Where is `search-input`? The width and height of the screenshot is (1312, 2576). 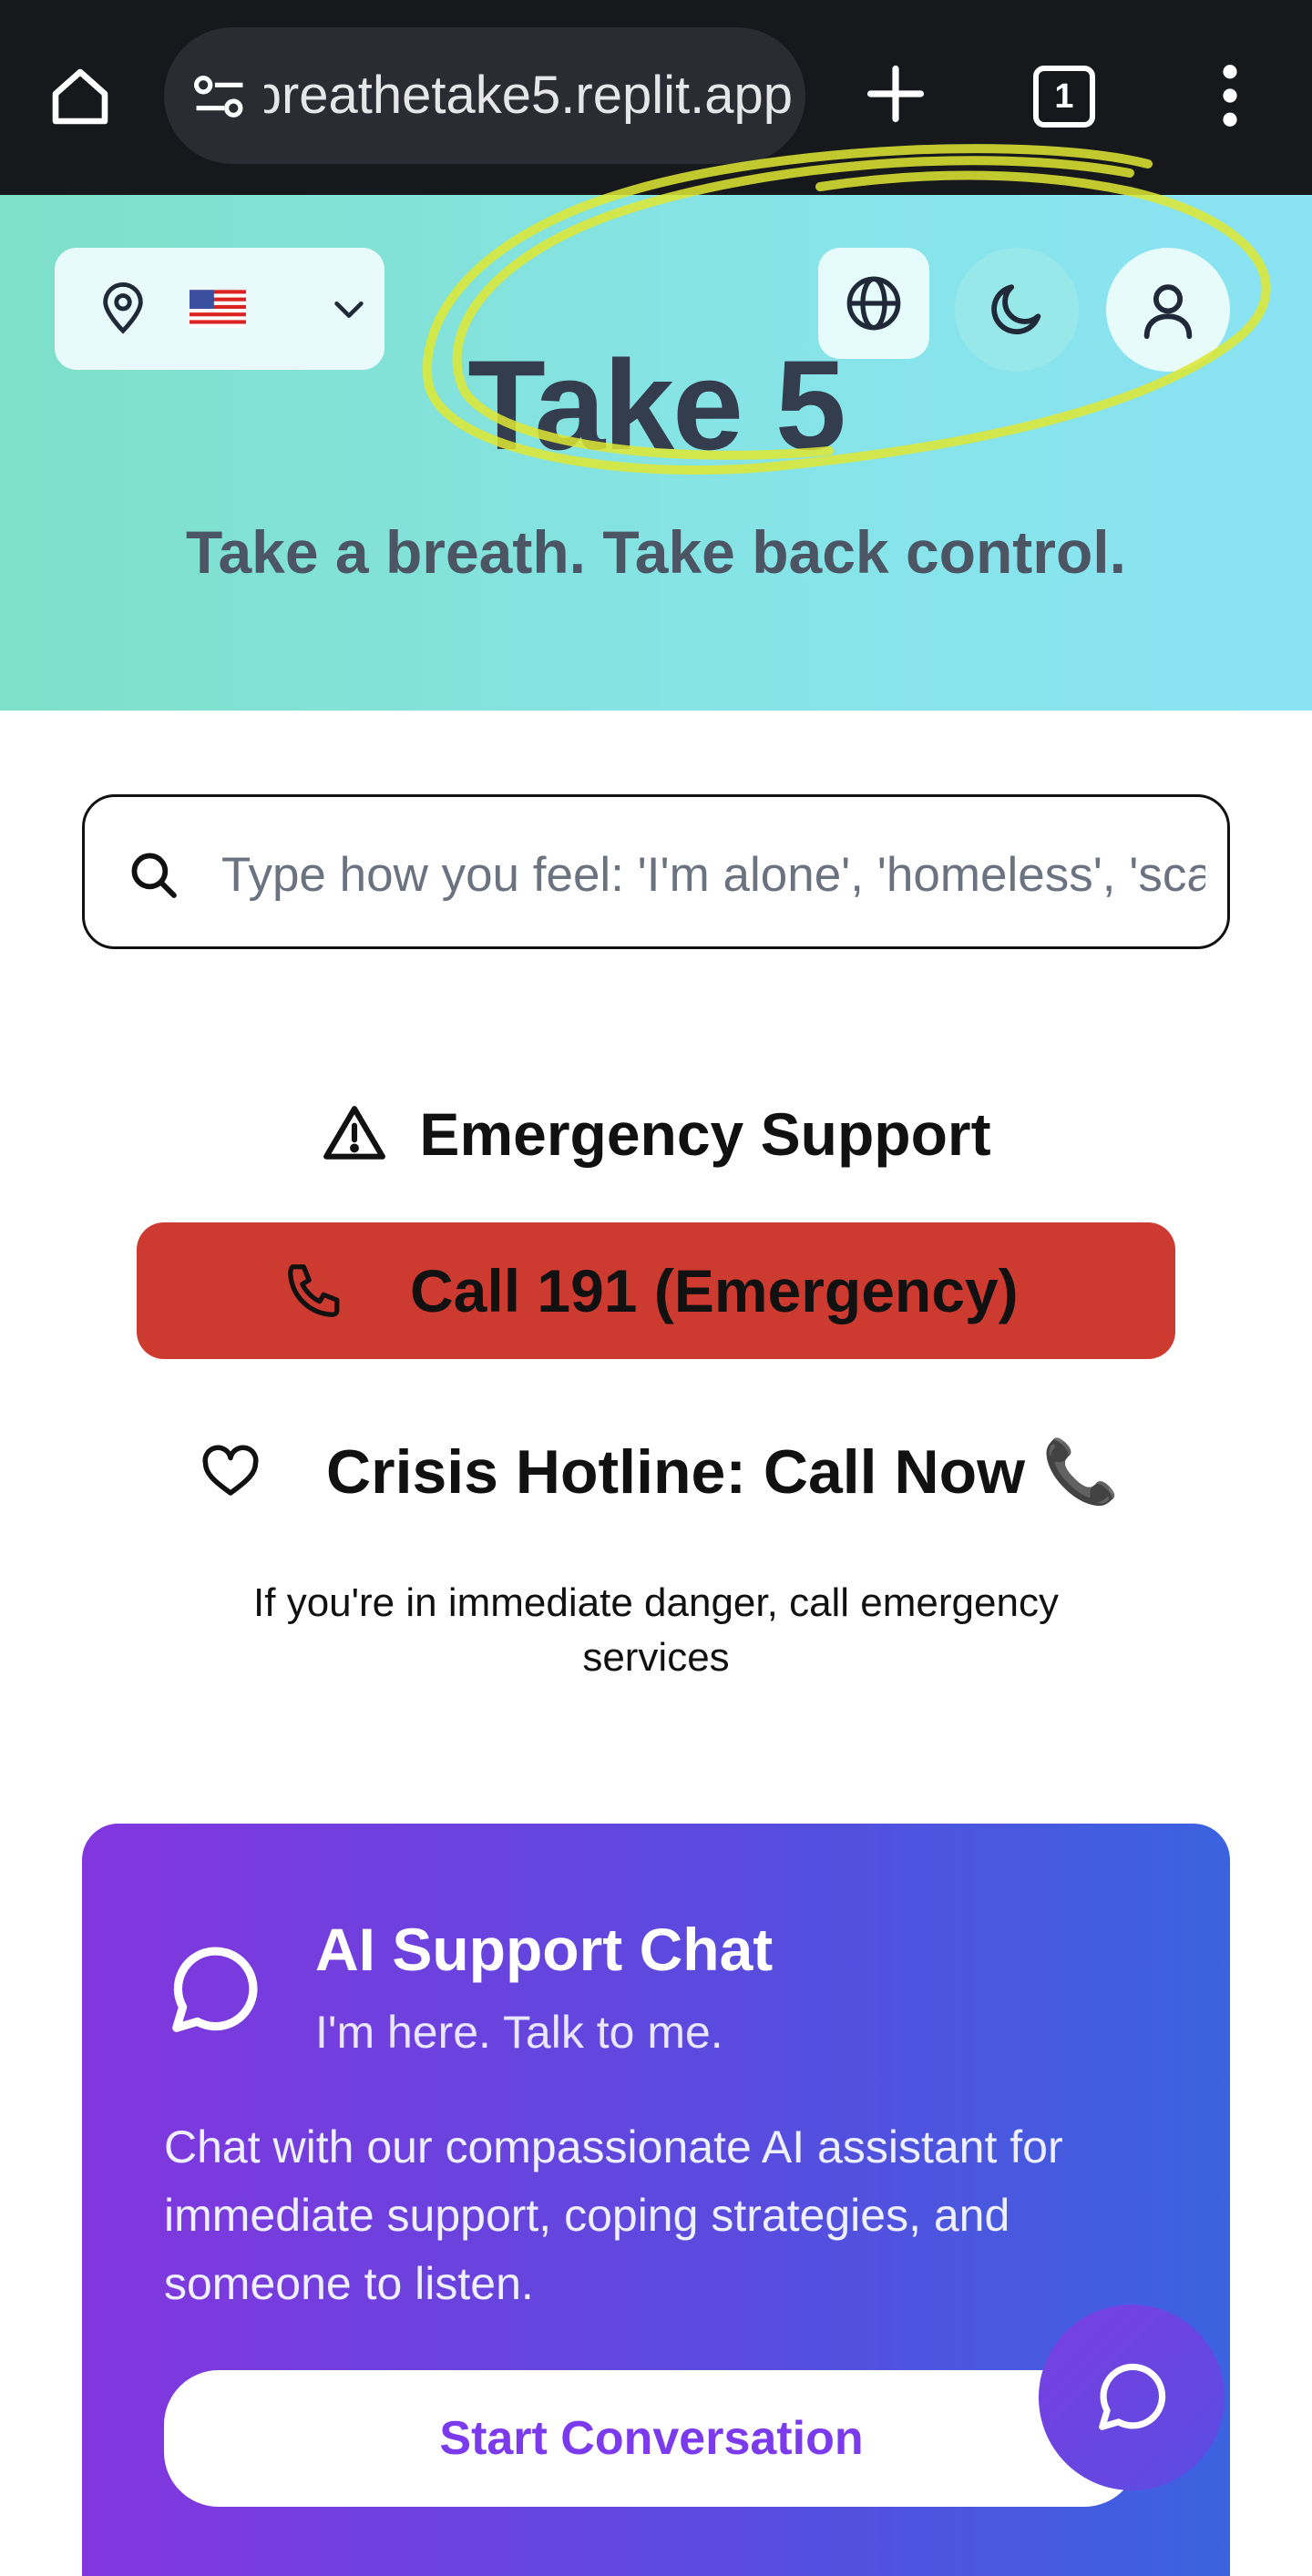 search-input is located at coordinates (713, 874).